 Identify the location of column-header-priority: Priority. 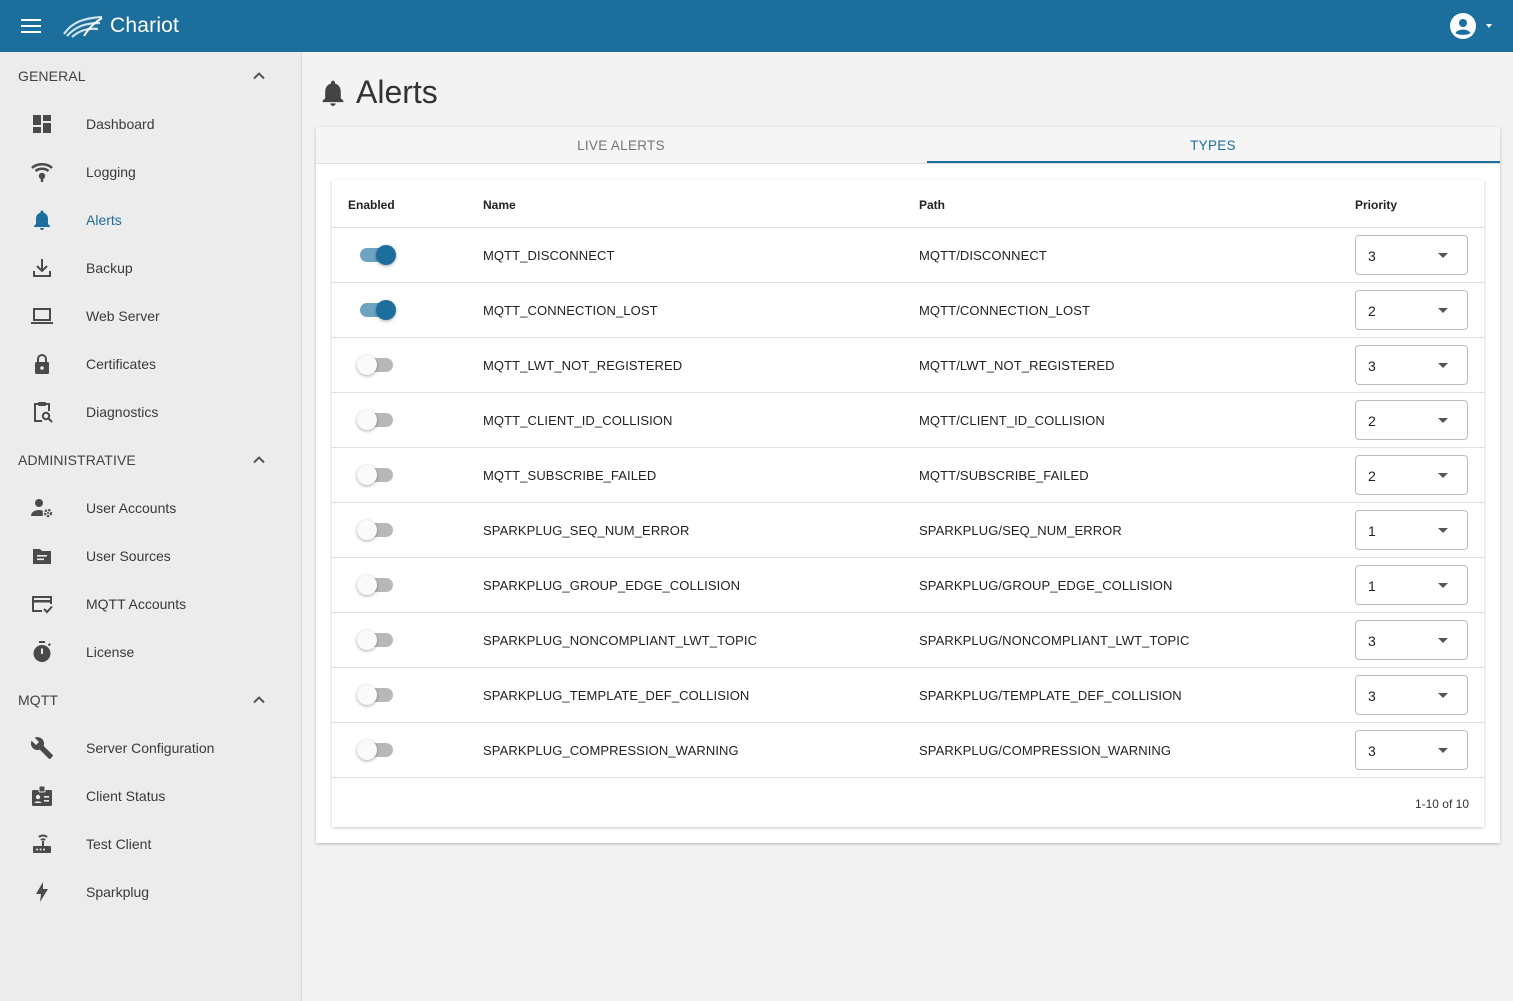
(1376, 205).